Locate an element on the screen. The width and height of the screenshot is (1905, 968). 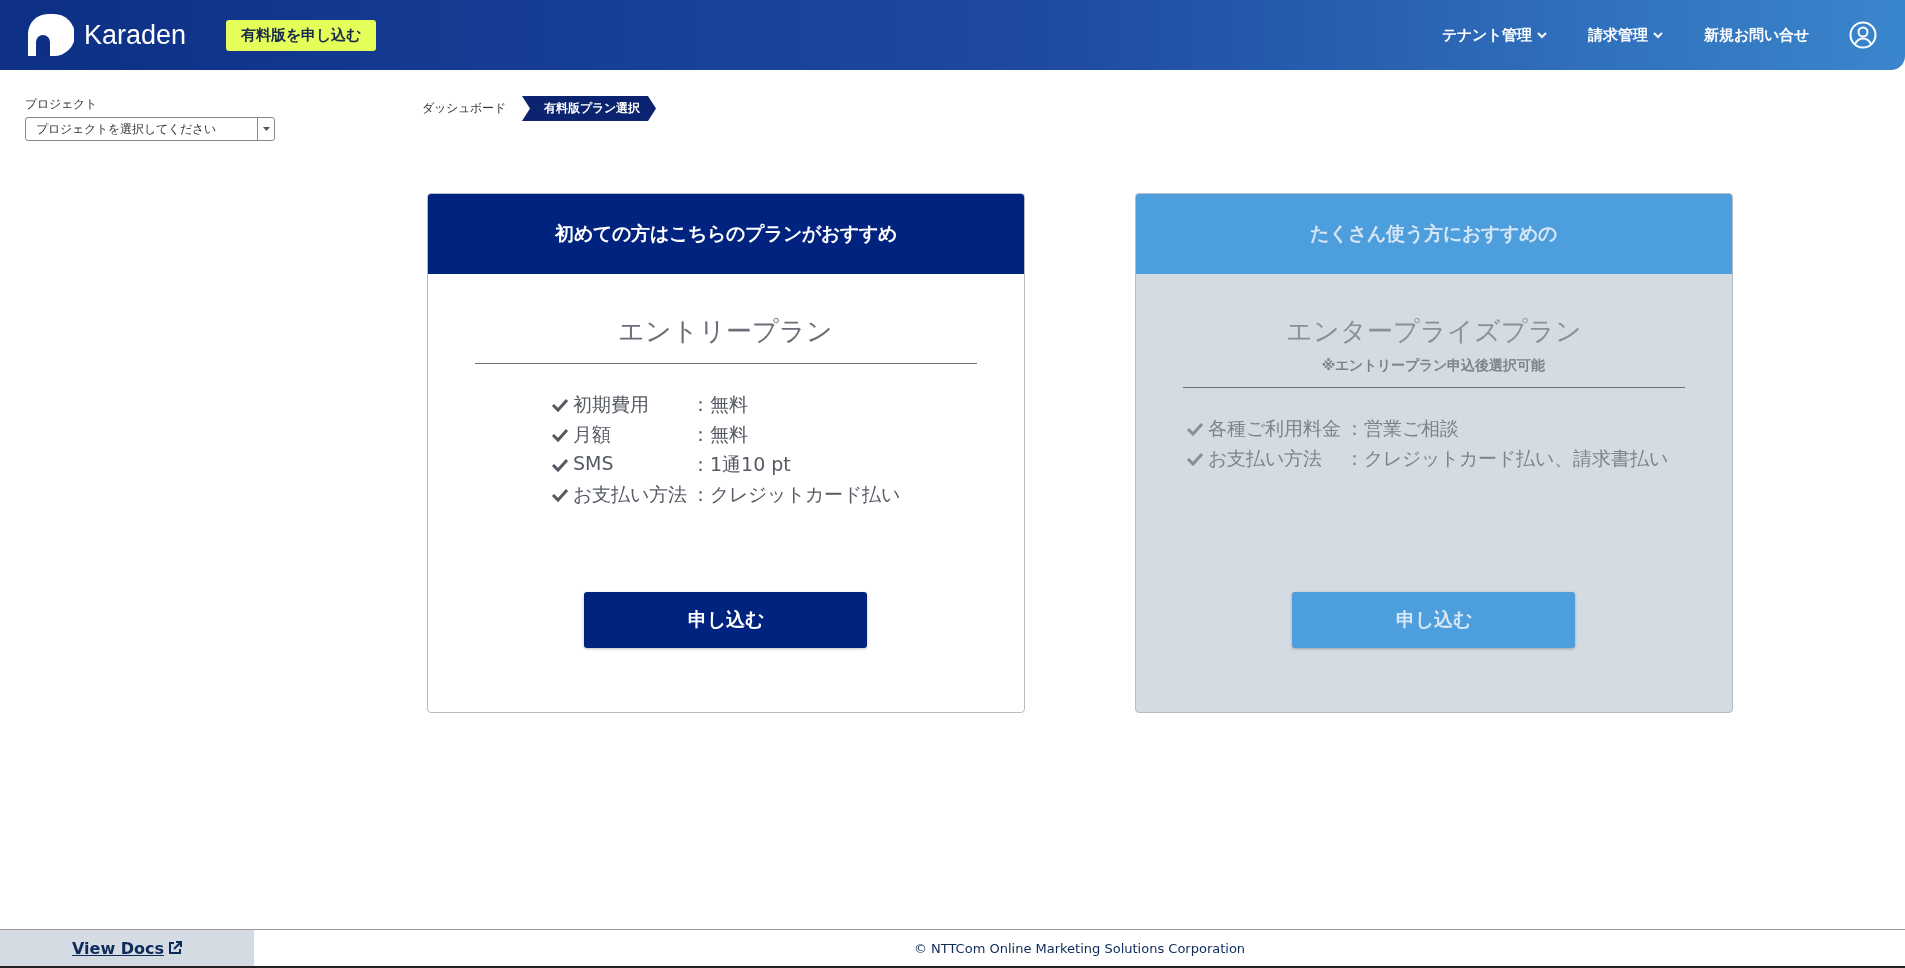
copyright-text: © NTTCom Online Marketing Solutions Corporation is located at coordinates (1079, 948).